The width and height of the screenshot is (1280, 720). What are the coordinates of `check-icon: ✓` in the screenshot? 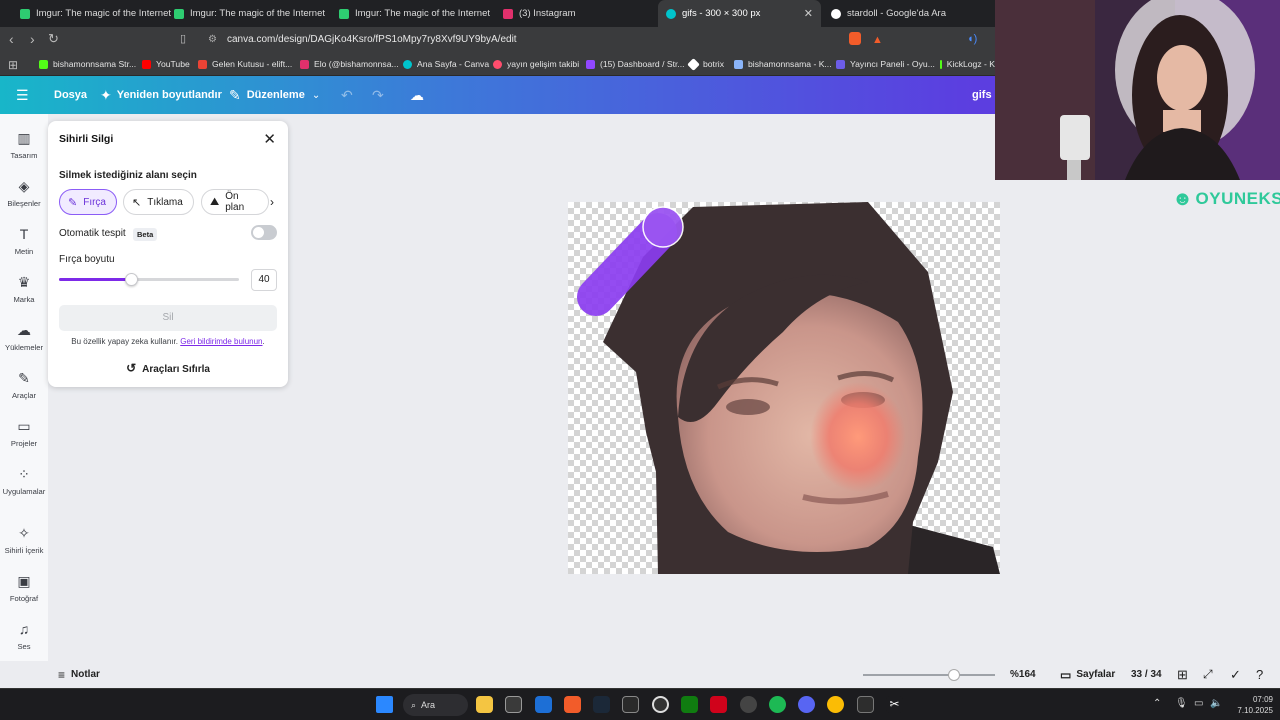 It's located at (1235, 674).